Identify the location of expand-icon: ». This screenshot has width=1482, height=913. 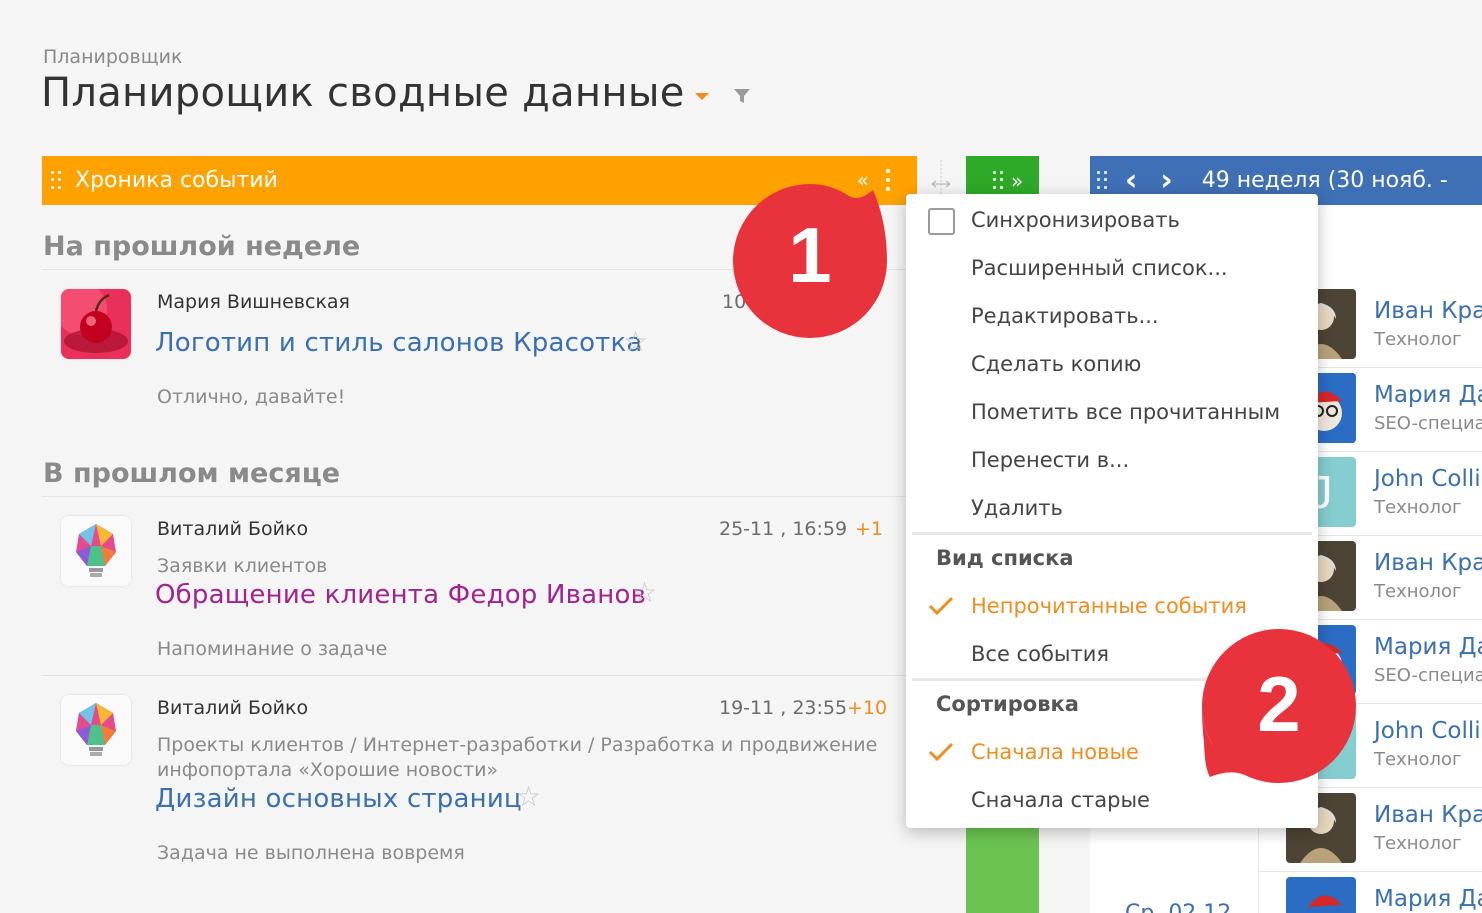
(1017, 181).